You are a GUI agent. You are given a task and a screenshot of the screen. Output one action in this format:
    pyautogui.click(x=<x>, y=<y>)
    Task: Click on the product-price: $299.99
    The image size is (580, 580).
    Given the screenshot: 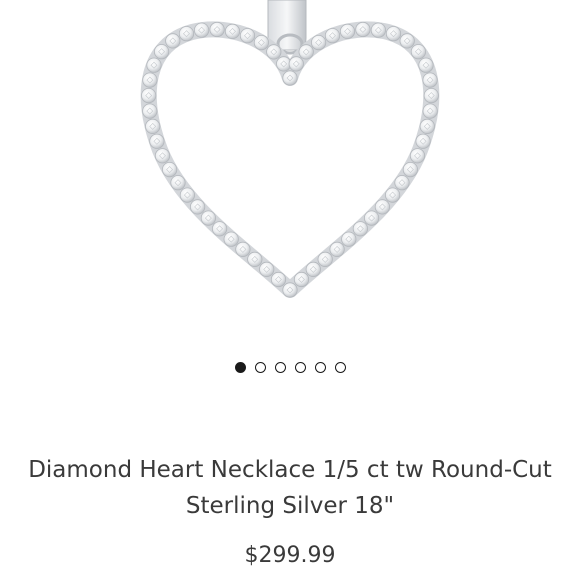 What is the action you would take?
    pyautogui.click(x=290, y=555)
    